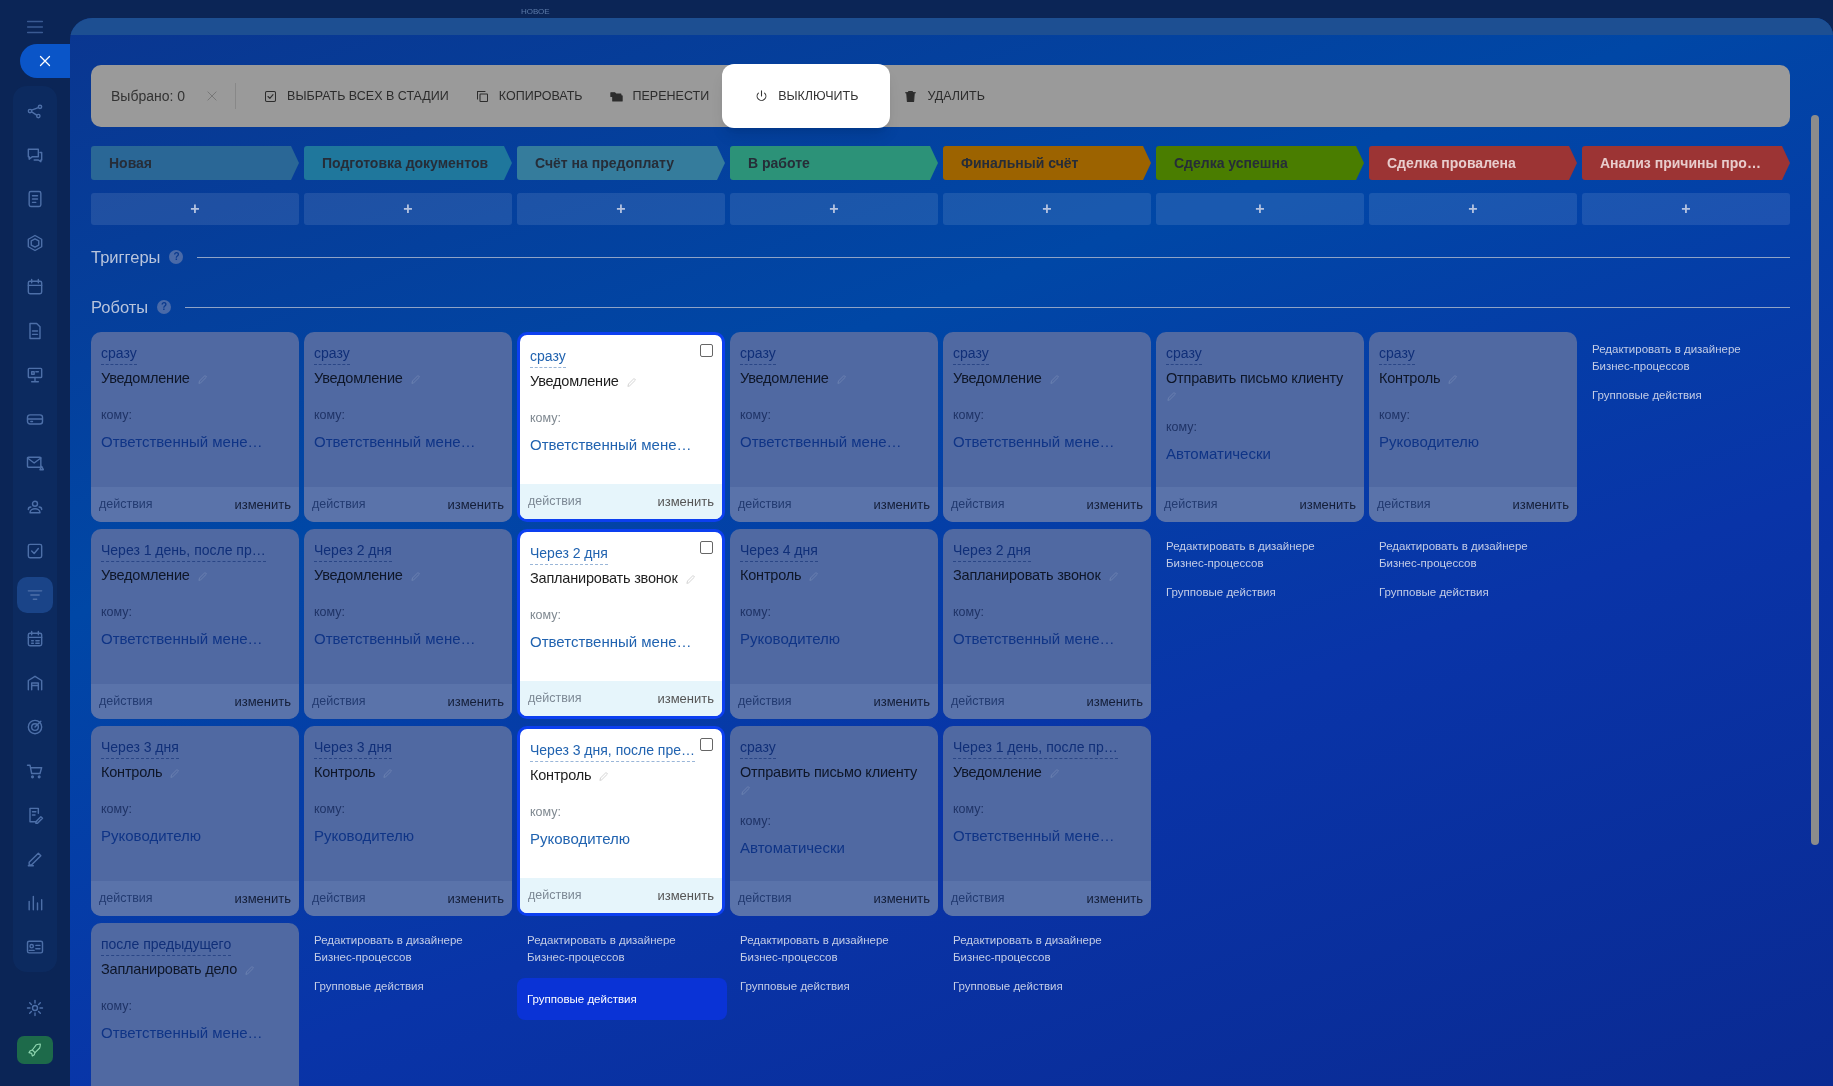 Image resolution: width=1833 pixels, height=1086 pixels. Describe the element at coordinates (35, 375) in the screenshot. I see `presentation-icon` at that location.